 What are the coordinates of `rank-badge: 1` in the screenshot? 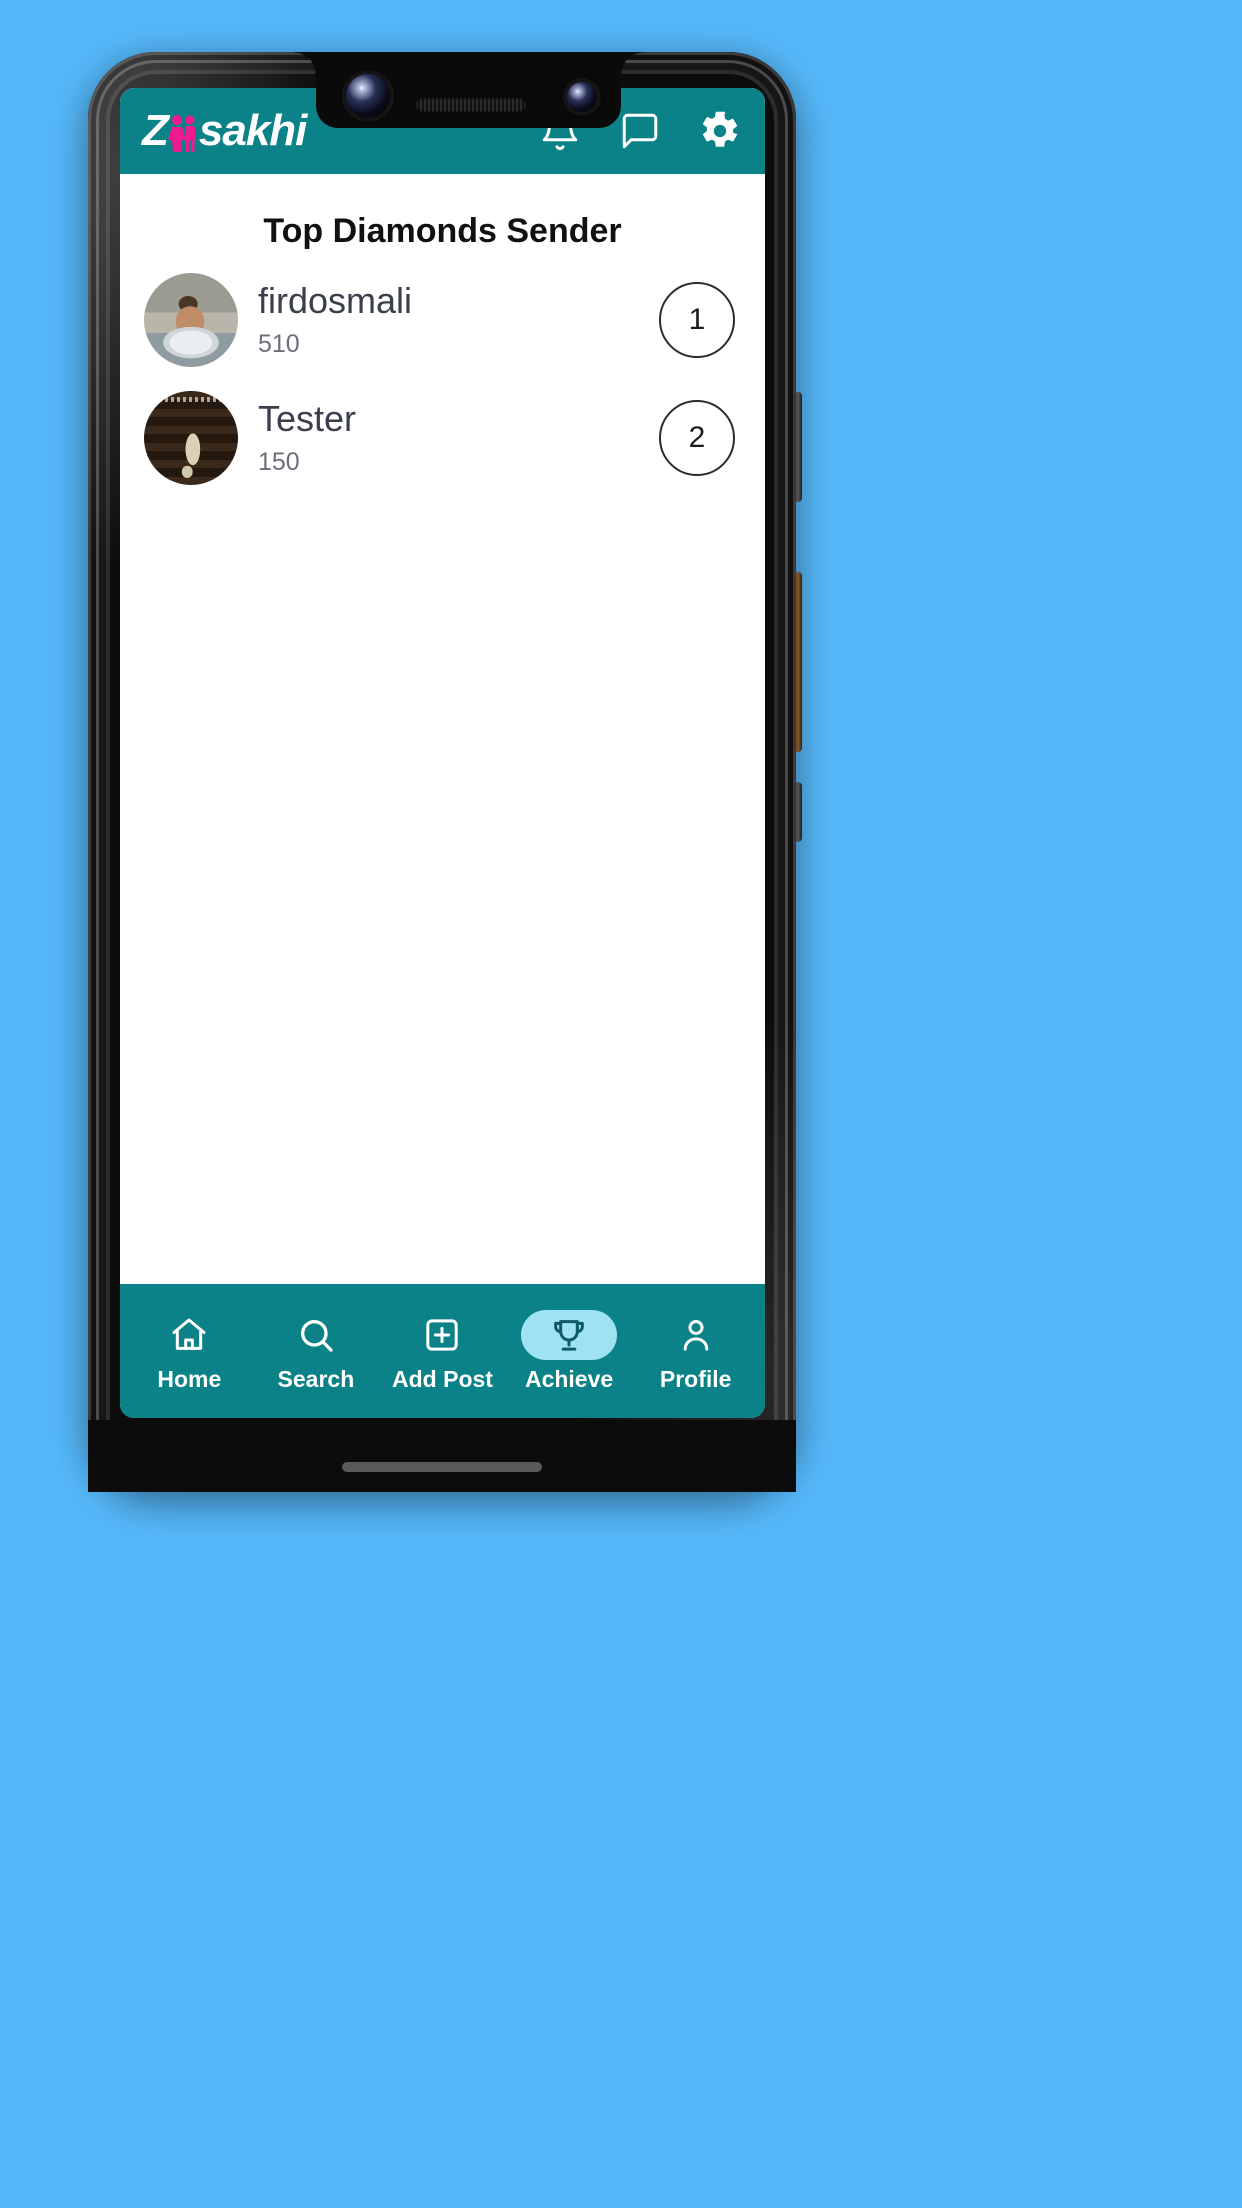 It's located at (697, 320).